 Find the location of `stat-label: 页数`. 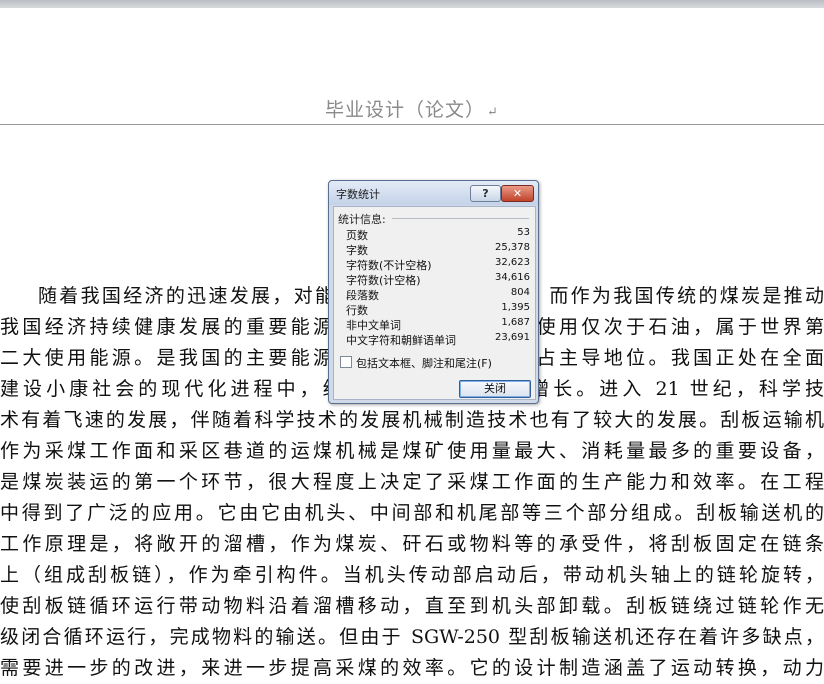

stat-label: 页数 is located at coordinates (357, 235).